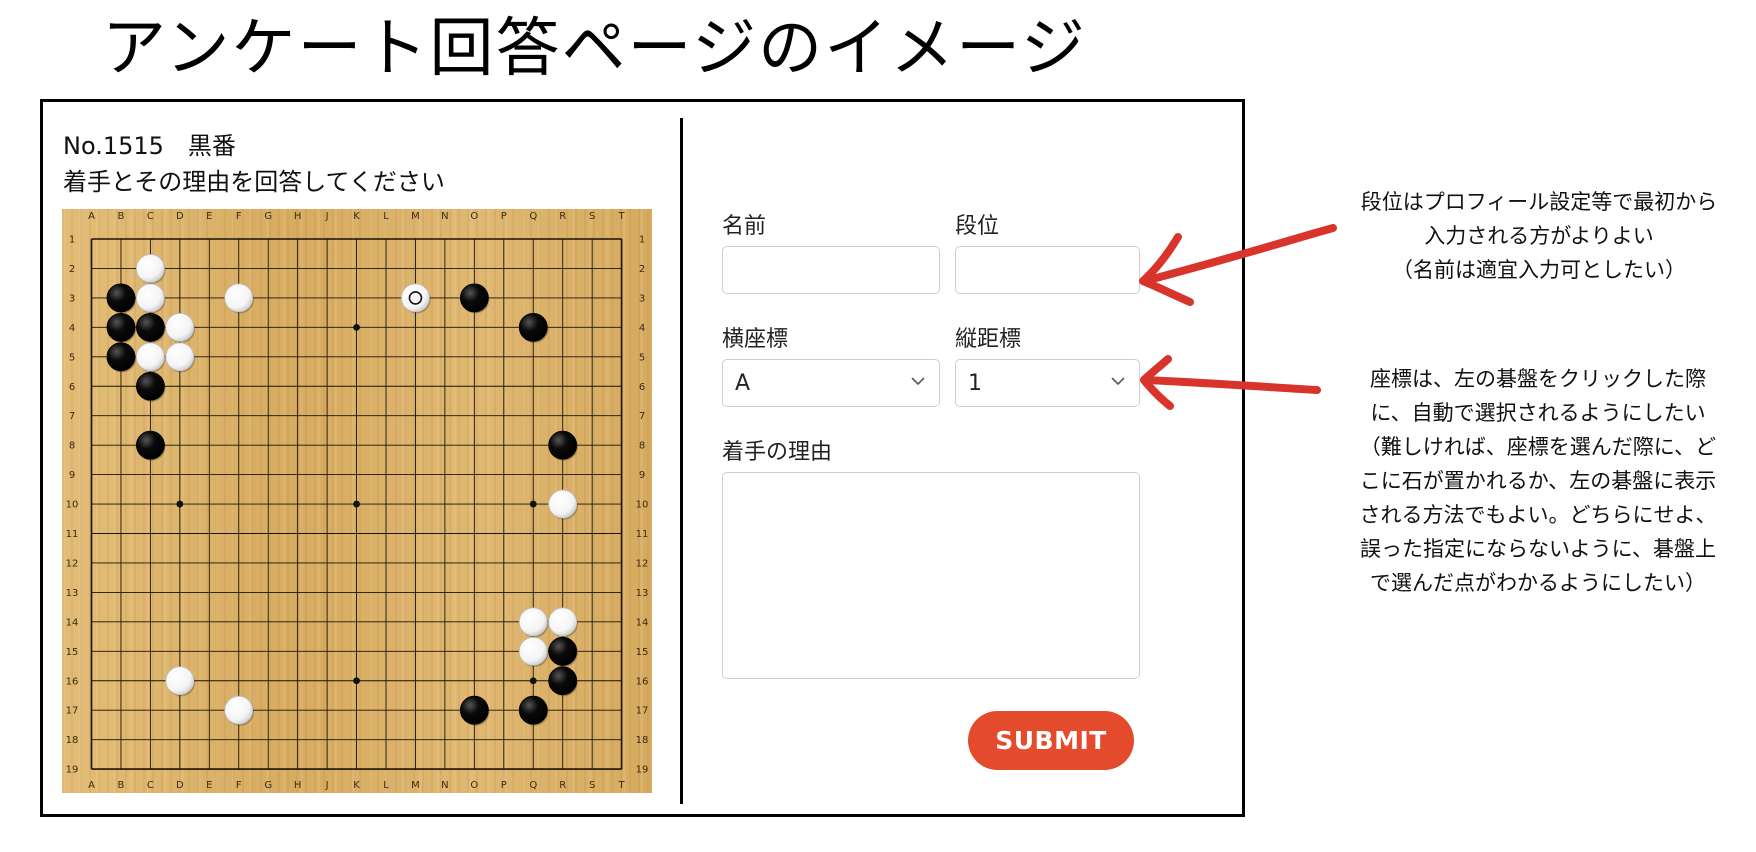  Describe the element at coordinates (1238, 265) in the screenshot. I see `arrow-to-rank-icon` at that location.